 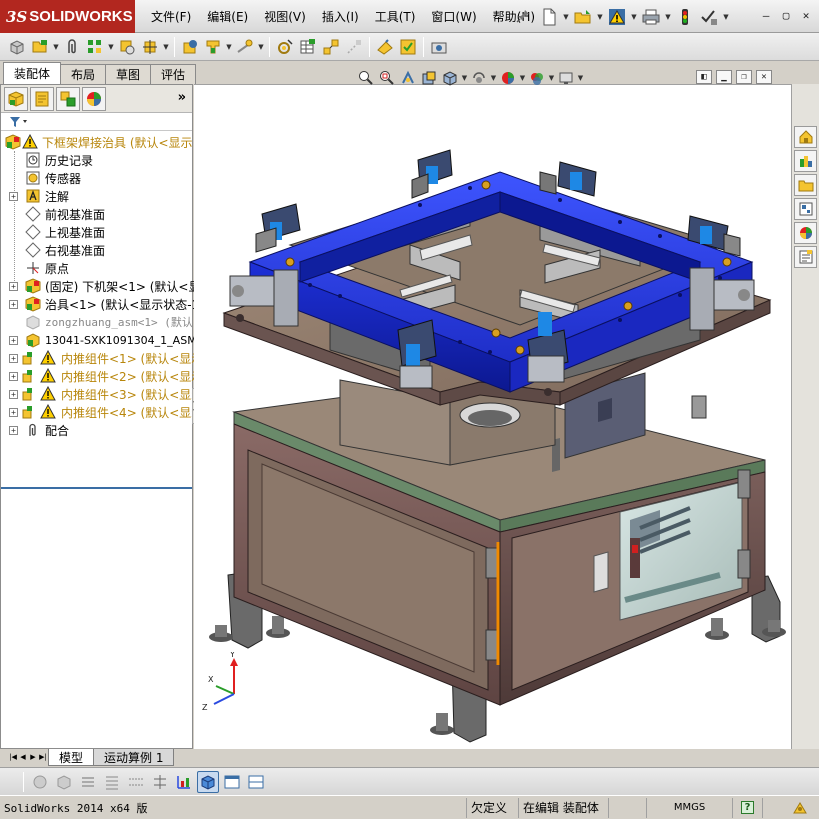 I want to click on move-component-button, so click(x=150, y=47).